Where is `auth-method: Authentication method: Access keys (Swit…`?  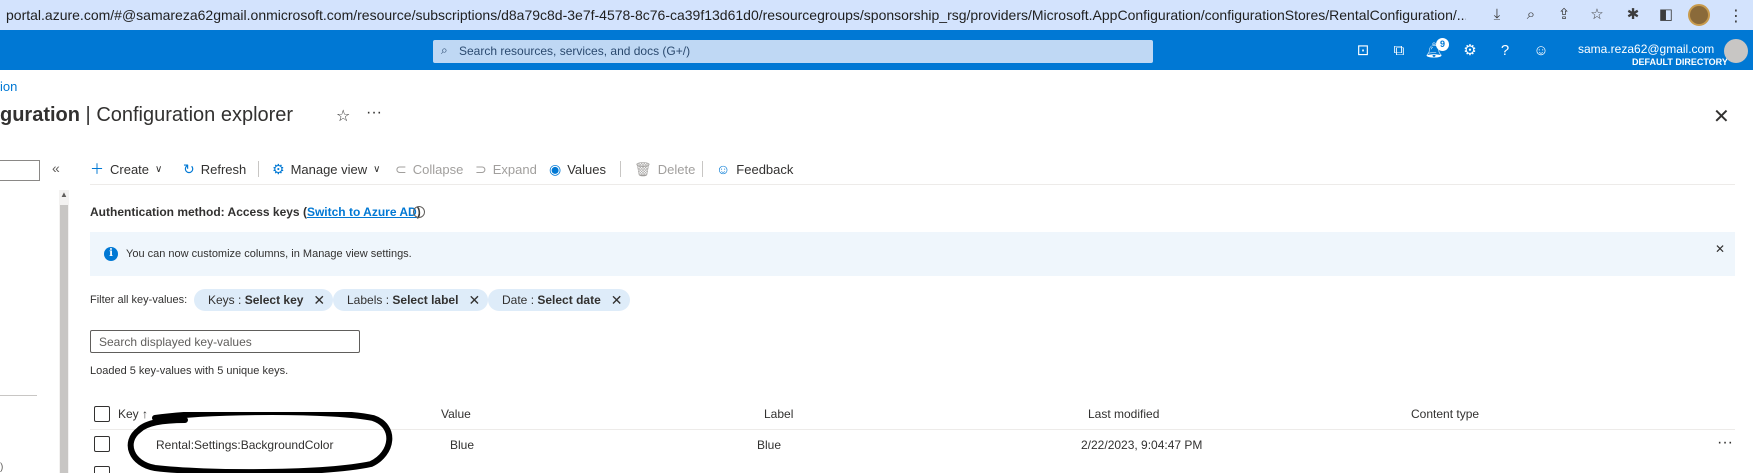 auth-method: Authentication method: Access keys (Swit… is located at coordinates (255, 212).